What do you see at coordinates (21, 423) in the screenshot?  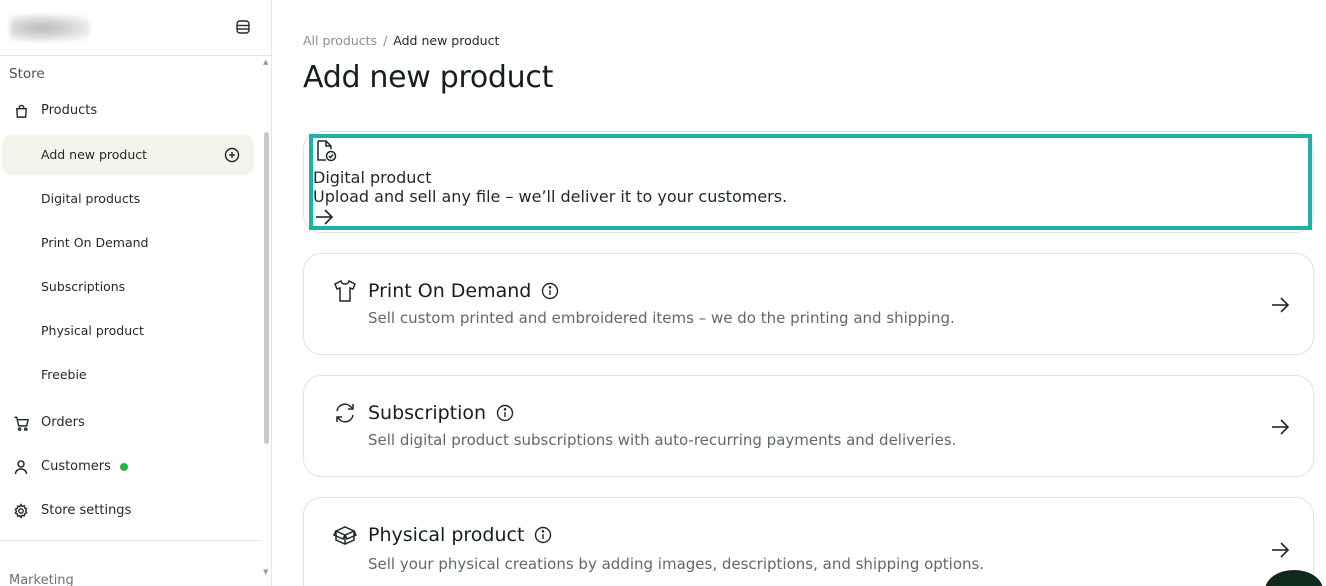 I see `cart-icon` at bounding box center [21, 423].